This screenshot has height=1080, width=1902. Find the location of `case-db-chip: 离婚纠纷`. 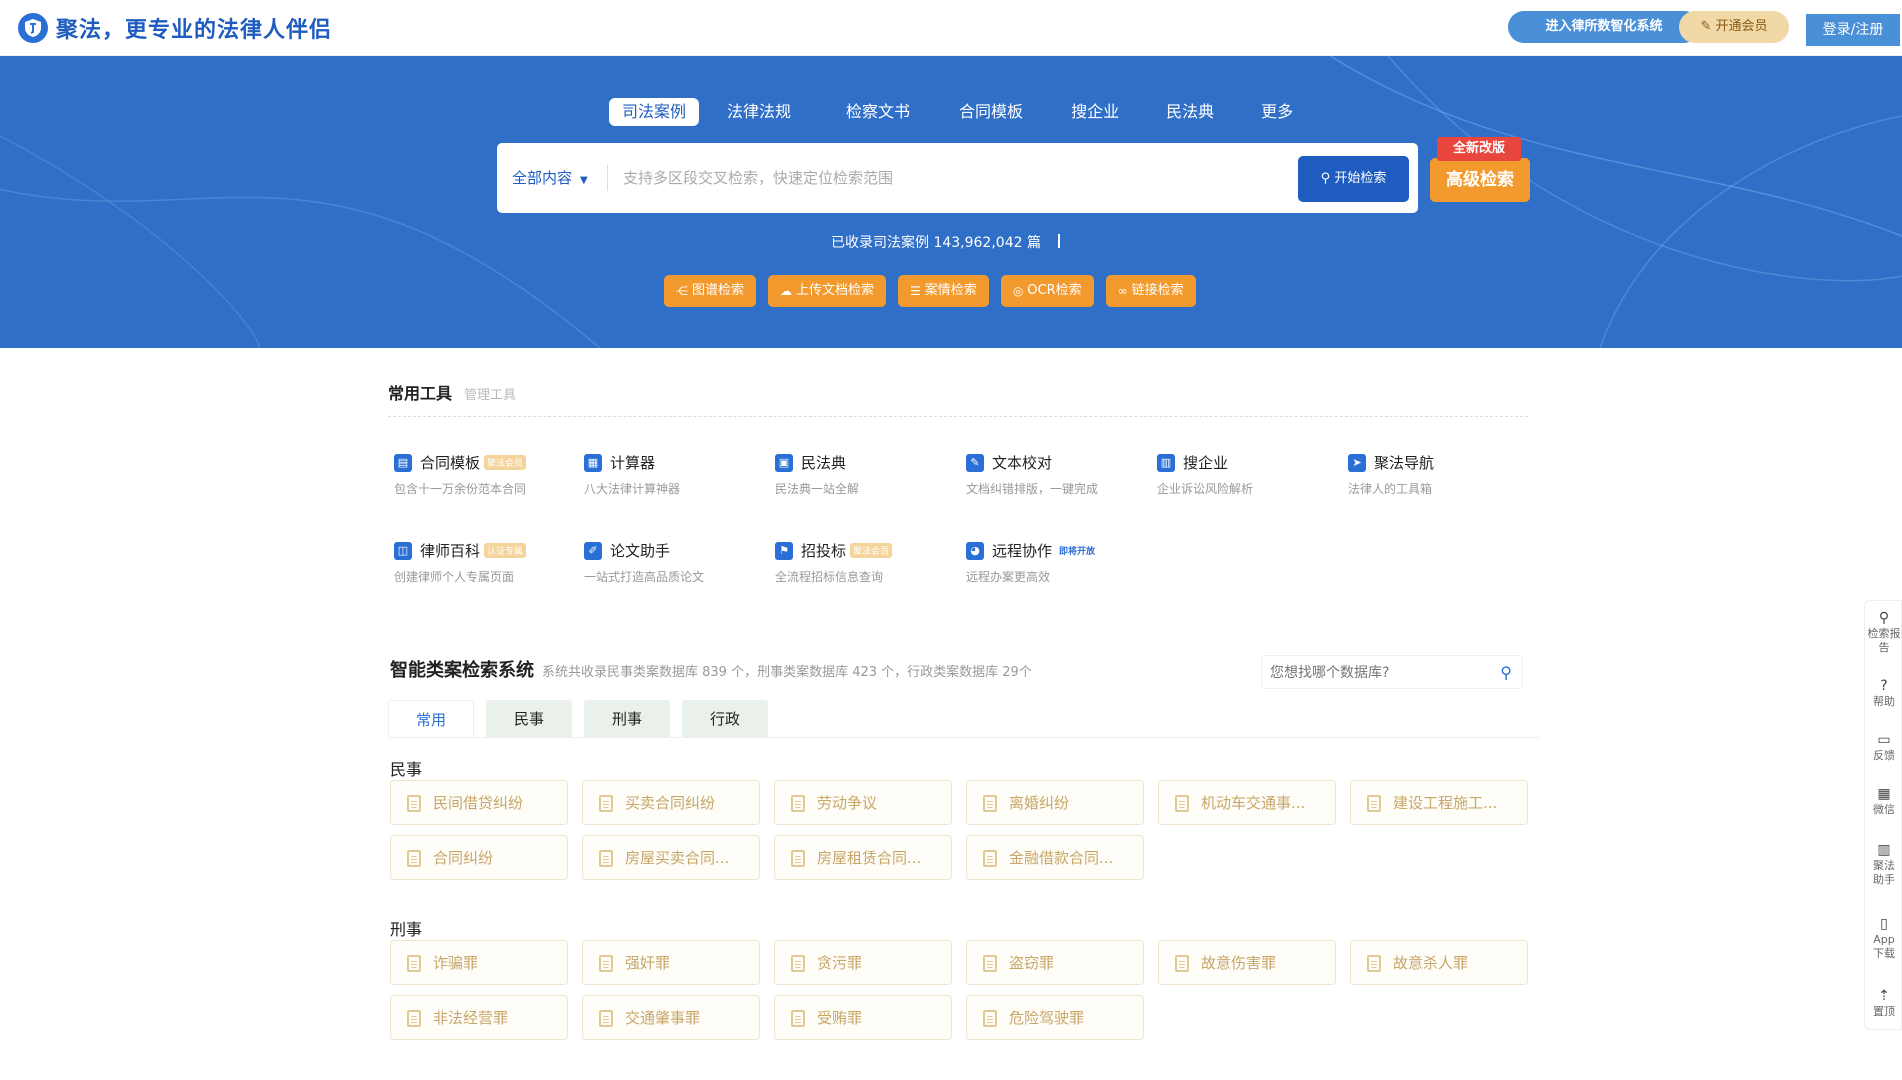

case-db-chip: 离婚纠纷 is located at coordinates (1055, 802).